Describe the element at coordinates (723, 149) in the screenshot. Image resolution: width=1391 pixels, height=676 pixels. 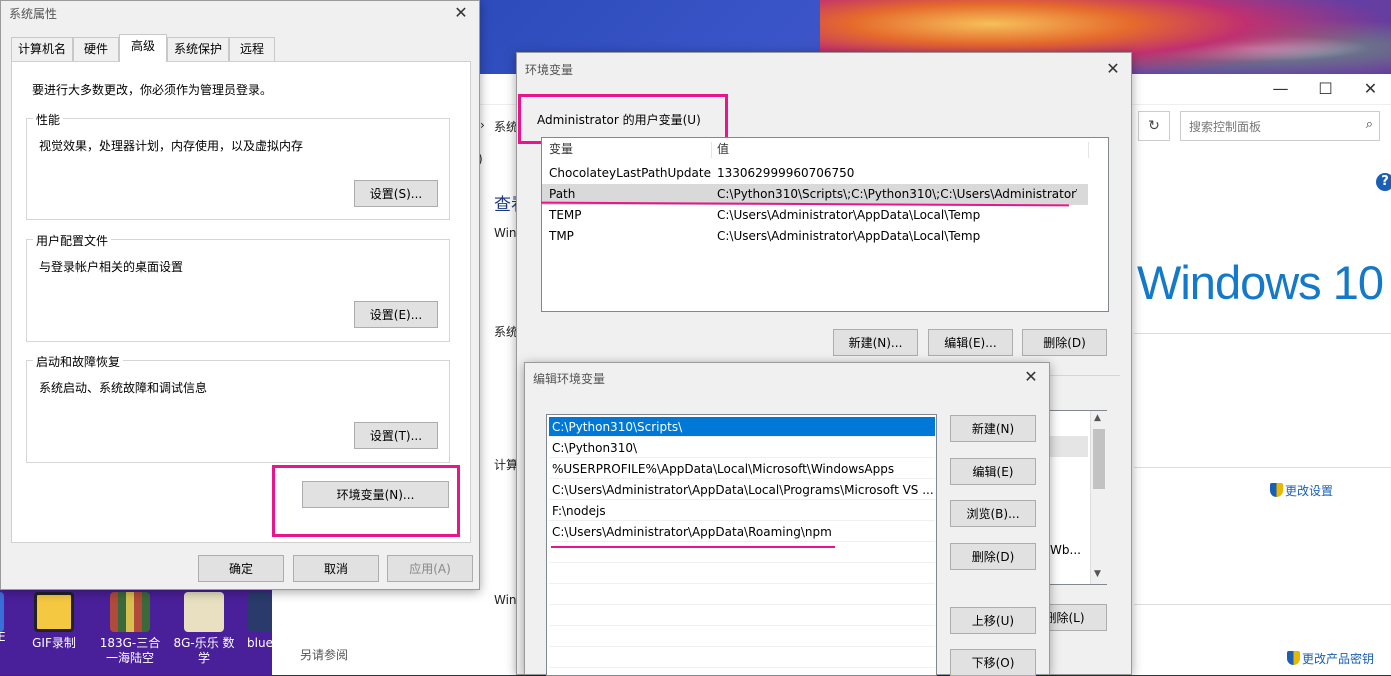
I see `column-header-value: 值` at that location.